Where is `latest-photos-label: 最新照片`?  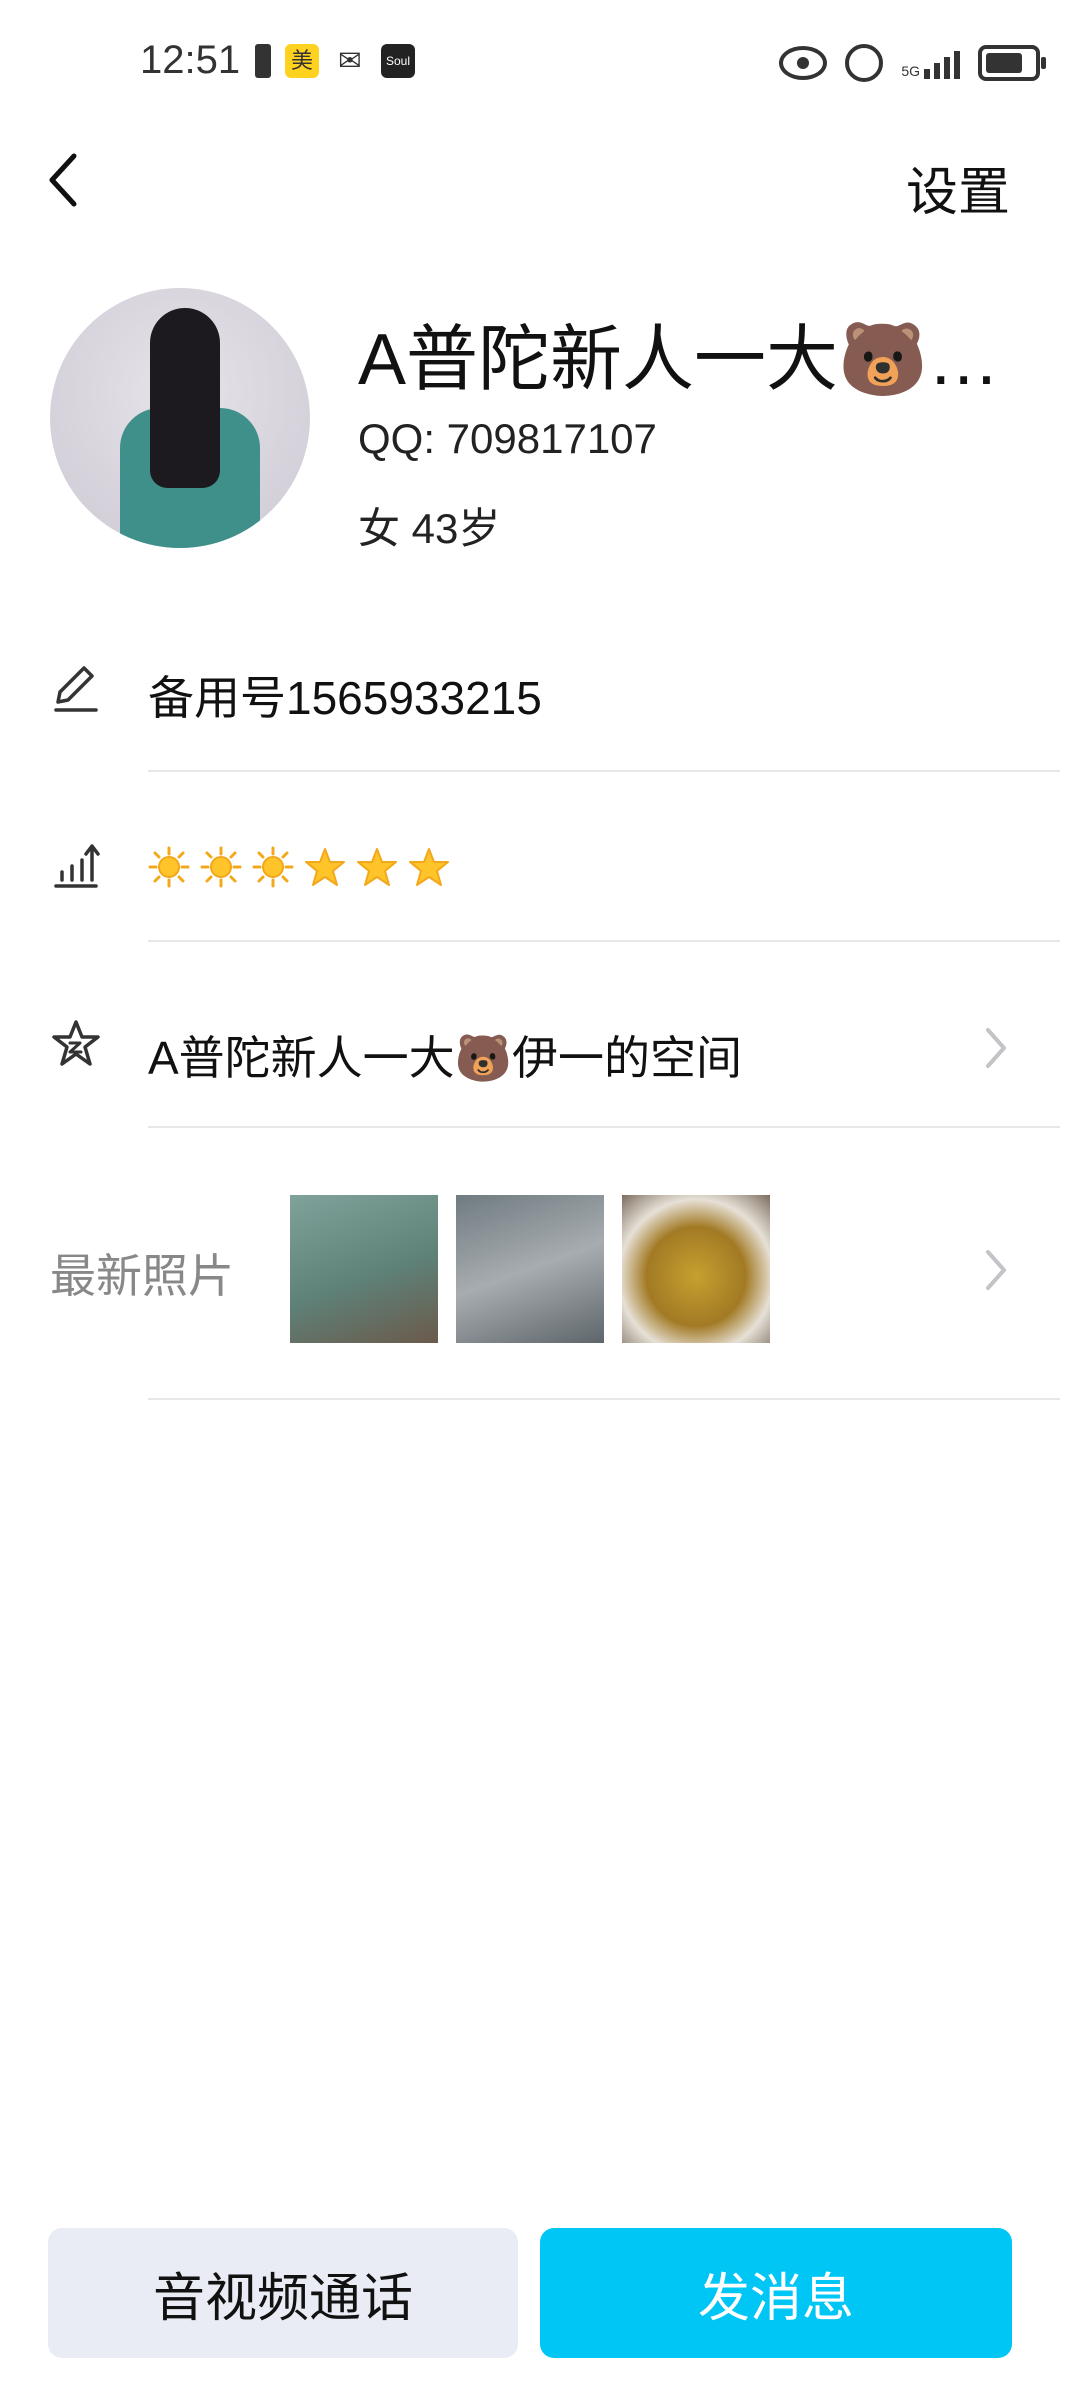
latest-photos-label: 最新照片 is located at coordinates (142, 1276).